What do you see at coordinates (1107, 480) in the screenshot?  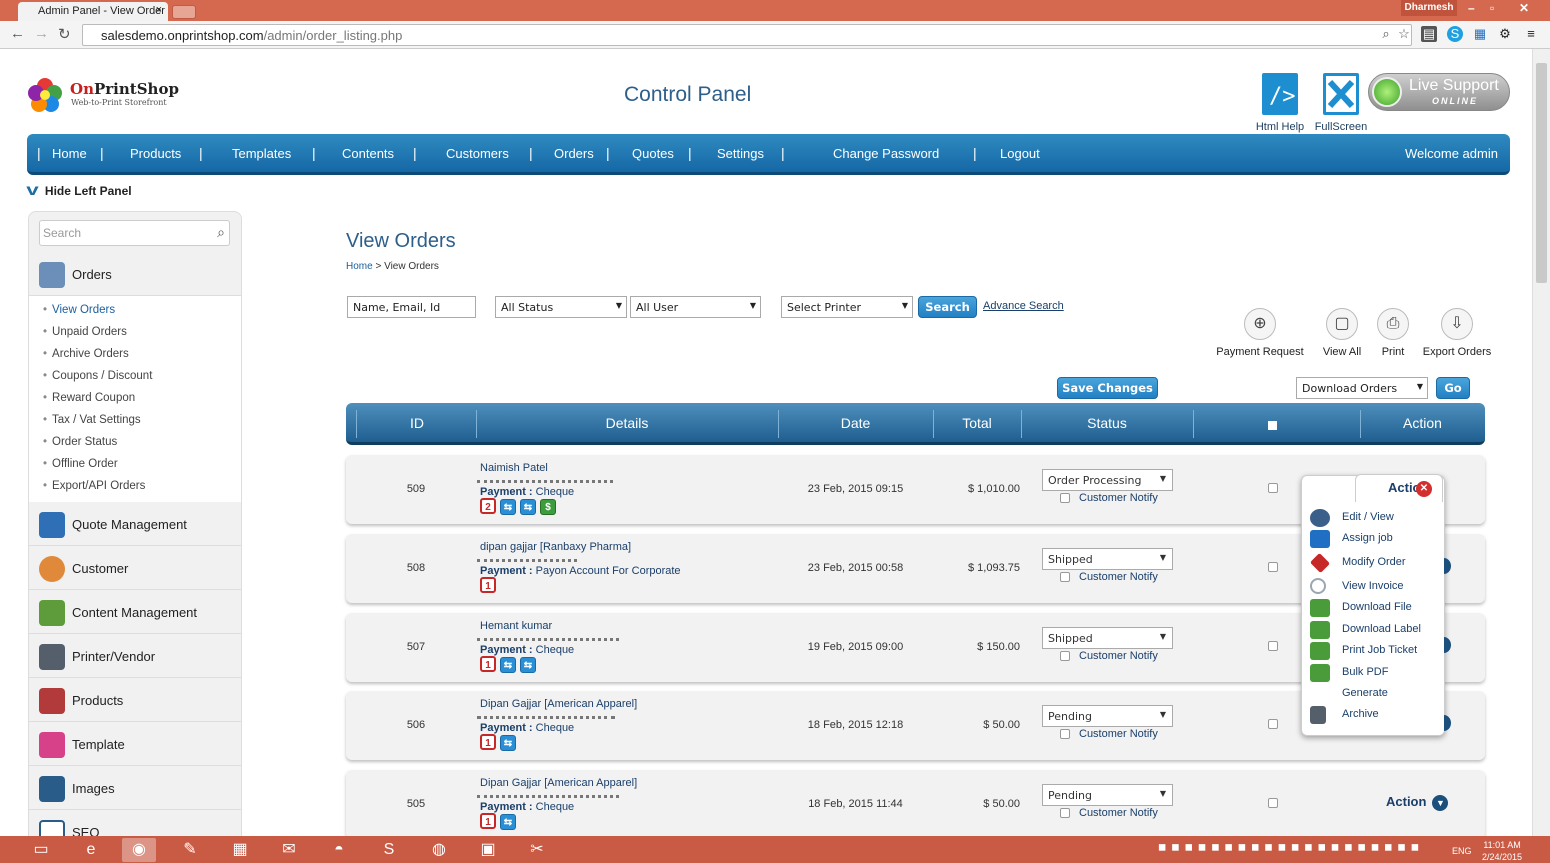 I see `order-status-select: Order Processing ▼` at bounding box center [1107, 480].